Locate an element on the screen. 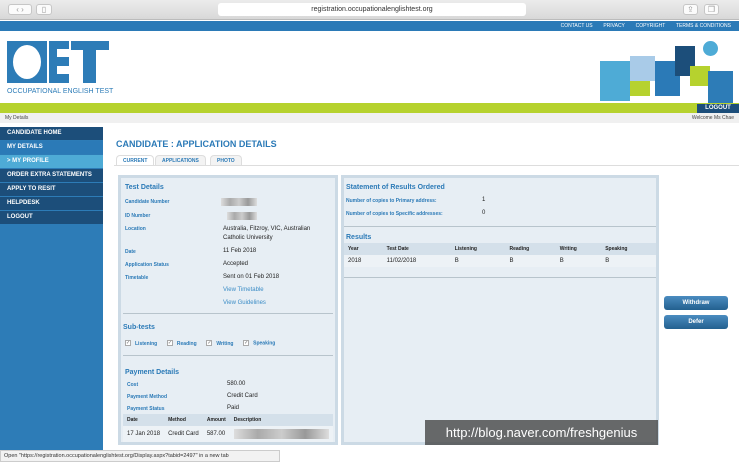 The image size is (739, 462). sidebar-item-my-details: MY DETAILS is located at coordinates (51, 147).